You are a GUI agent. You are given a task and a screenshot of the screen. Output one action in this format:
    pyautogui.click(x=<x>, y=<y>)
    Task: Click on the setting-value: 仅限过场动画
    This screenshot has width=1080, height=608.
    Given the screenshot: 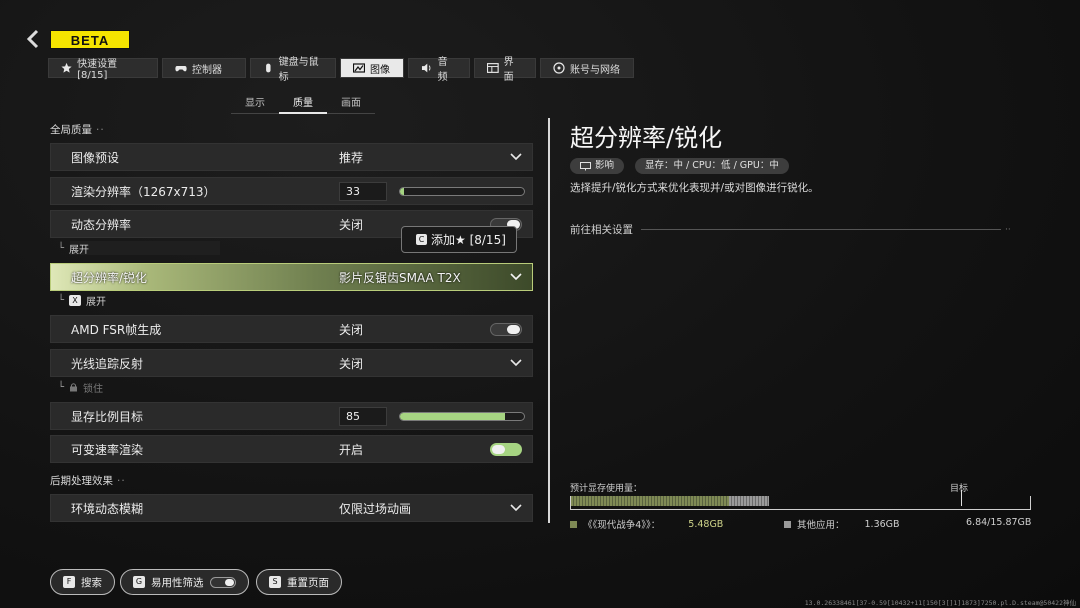 What is the action you would take?
    pyautogui.click(x=375, y=508)
    